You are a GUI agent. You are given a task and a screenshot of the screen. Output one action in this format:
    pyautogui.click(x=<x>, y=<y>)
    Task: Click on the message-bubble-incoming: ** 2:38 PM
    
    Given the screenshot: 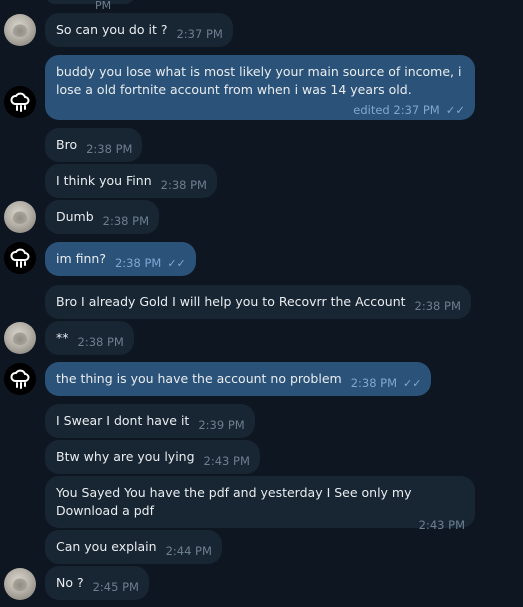 What is the action you would take?
    pyautogui.click(x=89, y=338)
    